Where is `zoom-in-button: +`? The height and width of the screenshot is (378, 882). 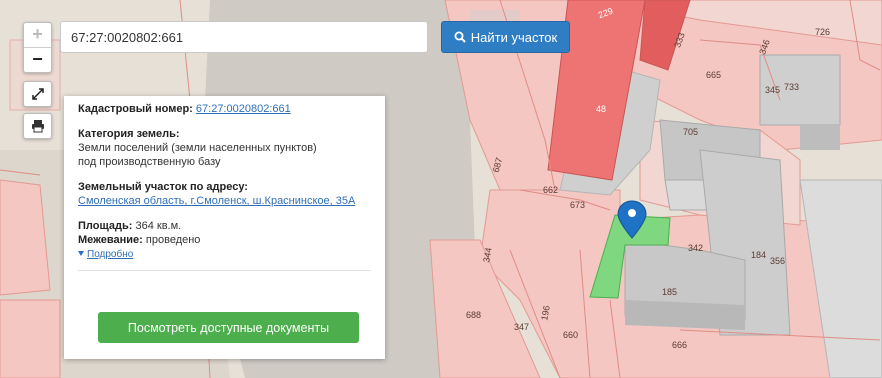 zoom-in-button: + is located at coordinates (37, 35).